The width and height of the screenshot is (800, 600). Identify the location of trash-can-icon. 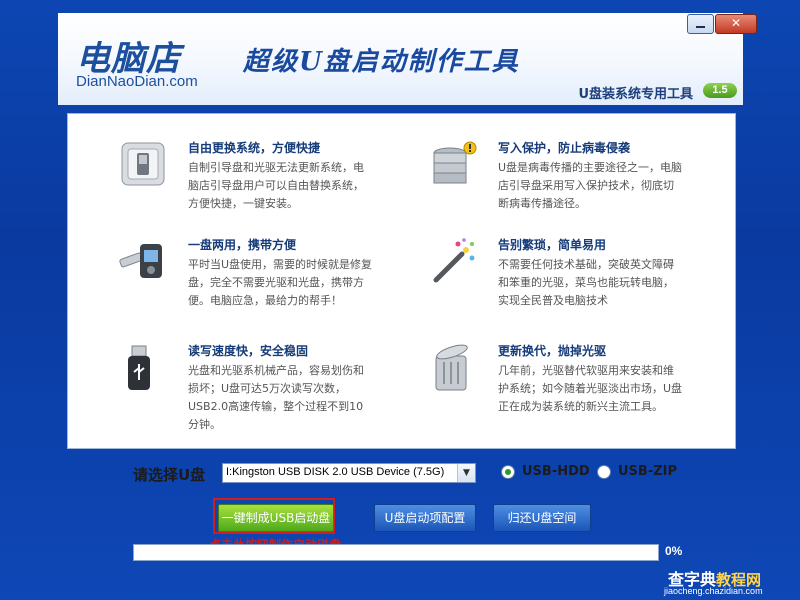
(458, 372).